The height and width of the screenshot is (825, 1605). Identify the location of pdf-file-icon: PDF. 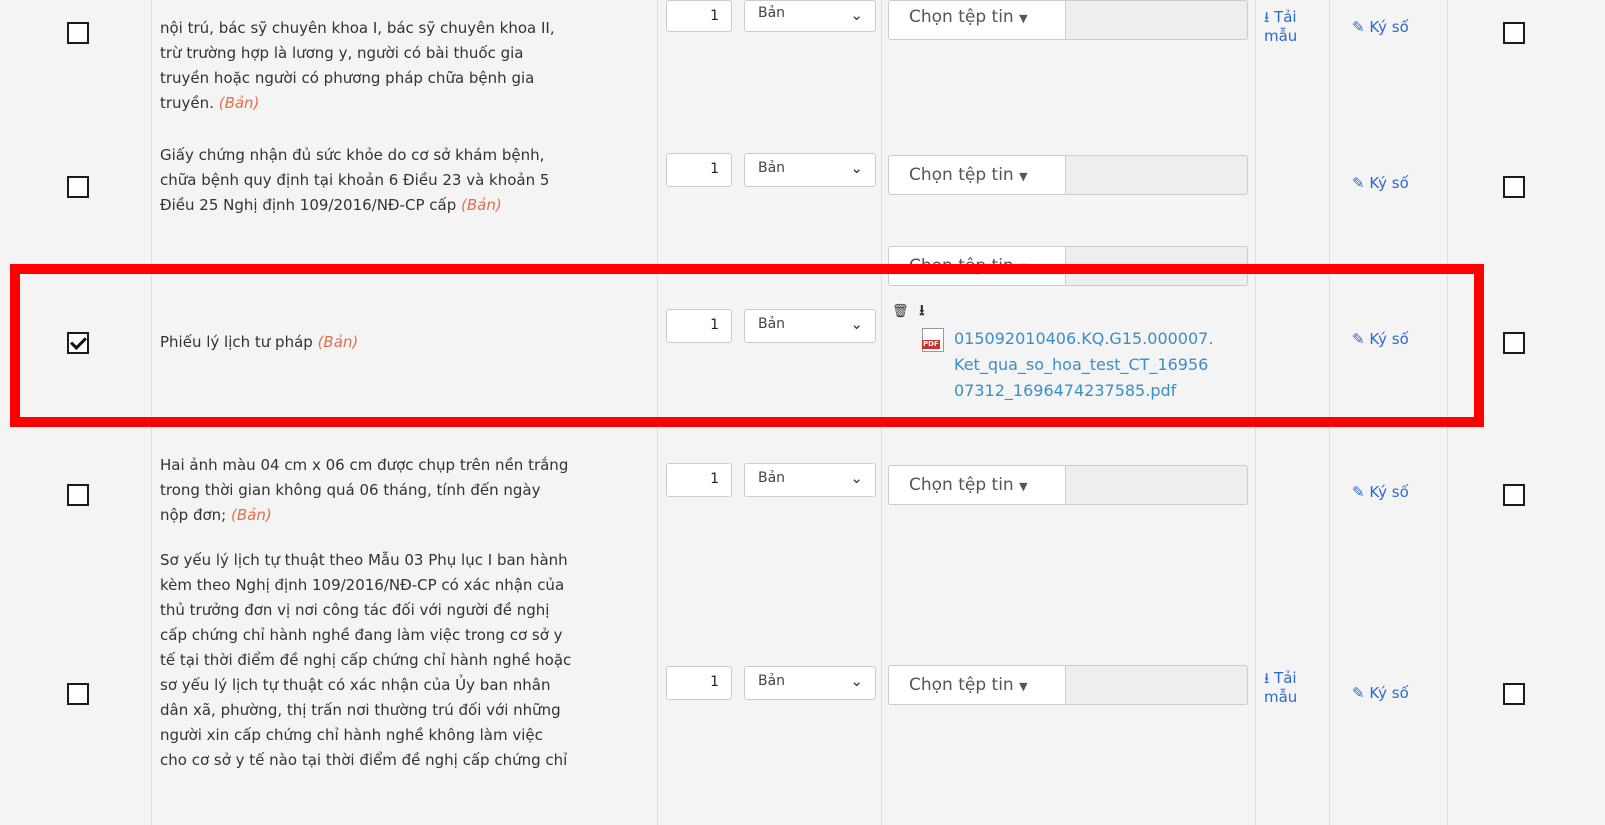
(933, 340).